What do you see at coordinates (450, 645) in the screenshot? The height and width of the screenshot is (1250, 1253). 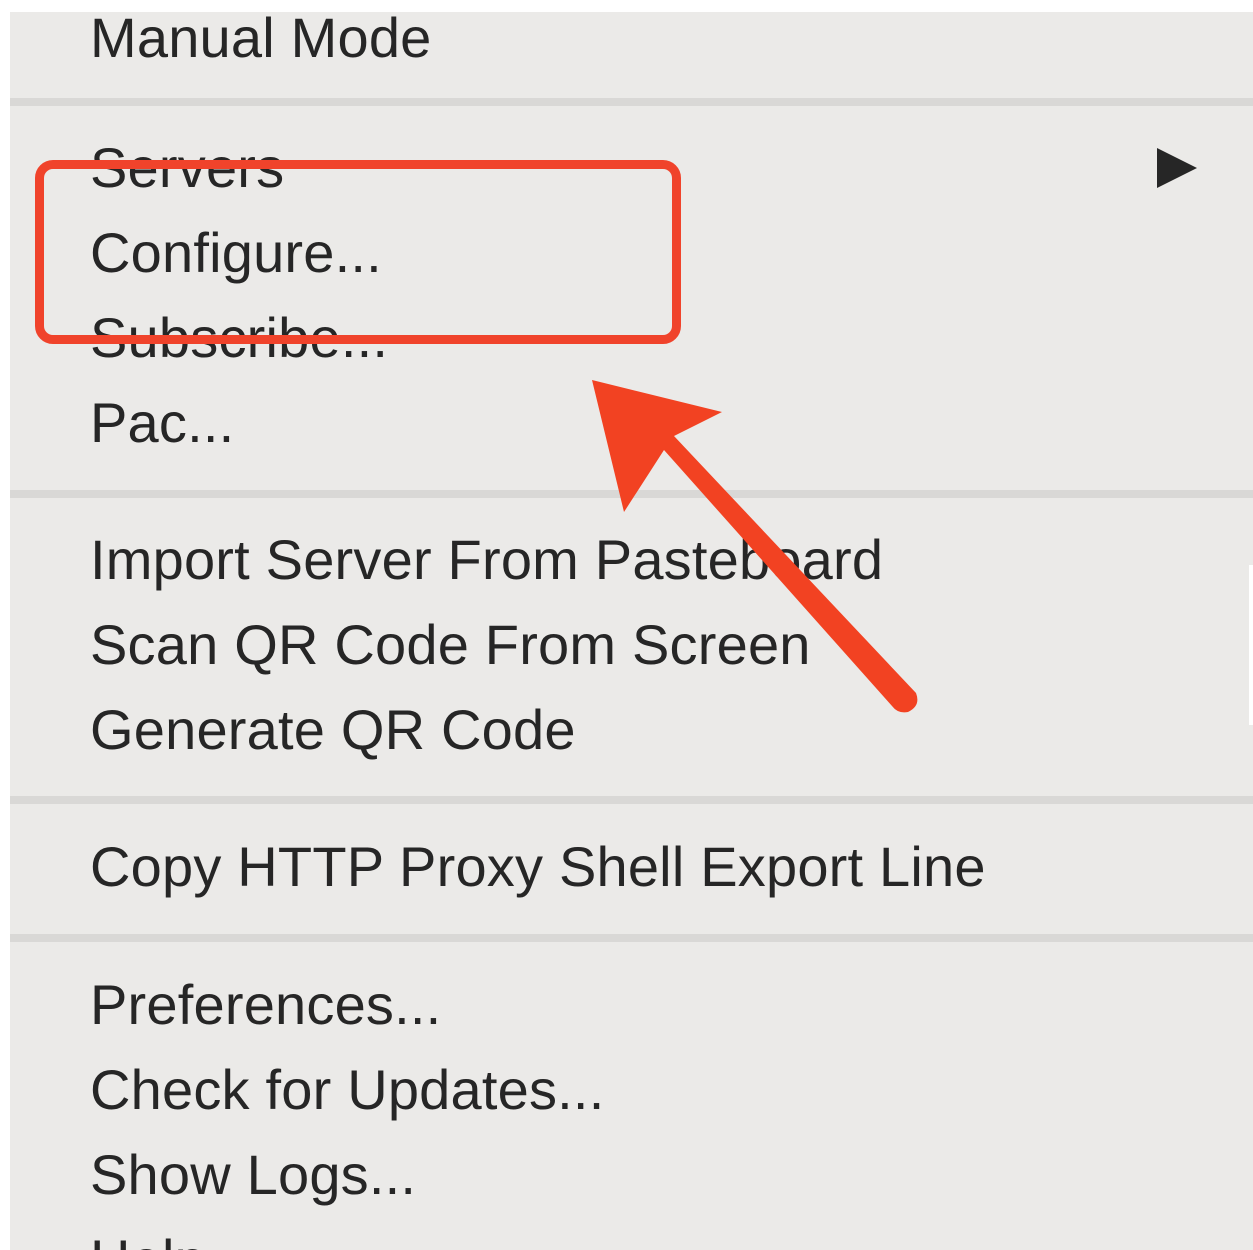 I see `menu-item-scan-qr-code: Scan QR Code From Screen` at bounding box center [450, 645].